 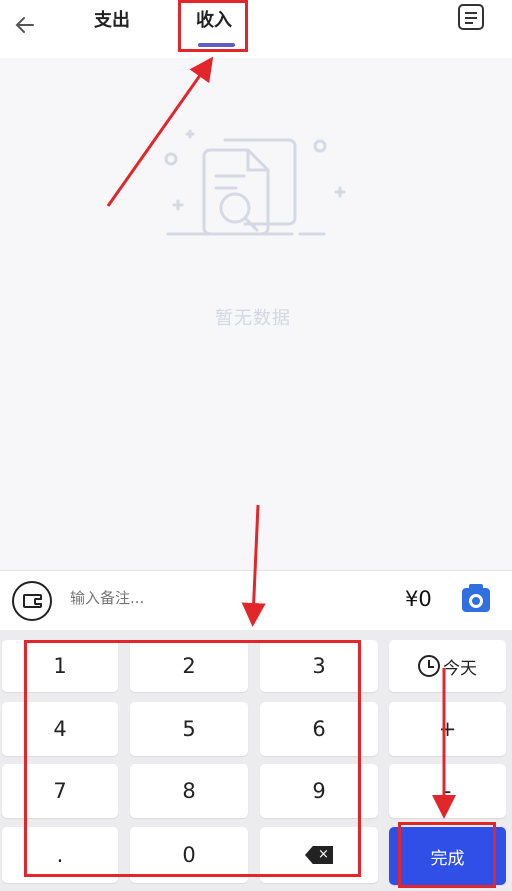 What do you see at coordinates (447, 729) in the screenshot?
I see `plus-button: +` at bounding box center [447, 729].